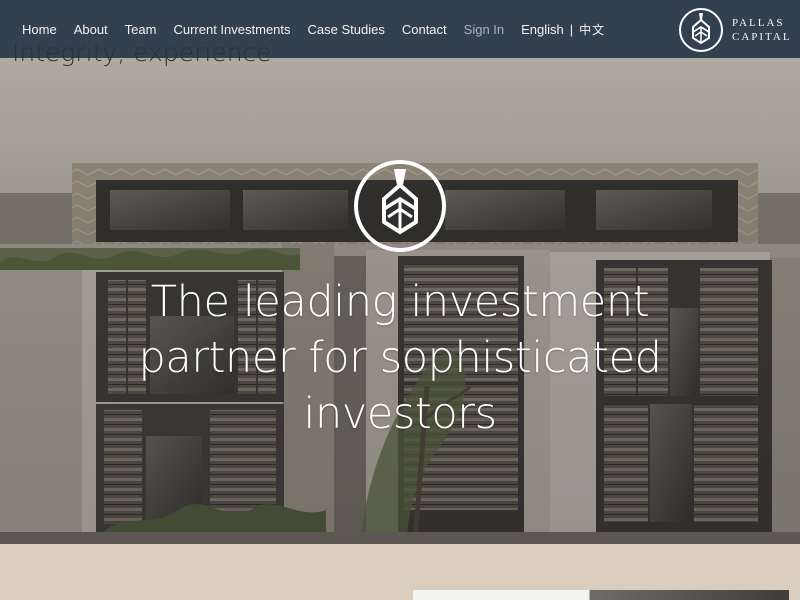 Image resolution: width=800 pixels, height=600 pixels. What do you see at coordinates (346, 29) in the screenshot?
I see `nav-case-studies-link: Case Studies` at bounding box center [346, 29].